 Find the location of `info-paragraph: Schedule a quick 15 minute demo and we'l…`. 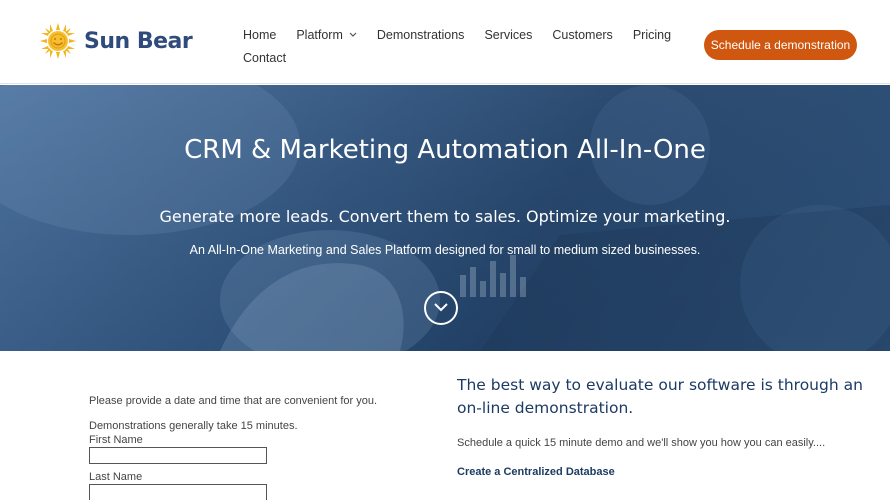

info-paragraph: Schedule a quick 15 minute demo and we'l… is located at coordinates (641, 443).